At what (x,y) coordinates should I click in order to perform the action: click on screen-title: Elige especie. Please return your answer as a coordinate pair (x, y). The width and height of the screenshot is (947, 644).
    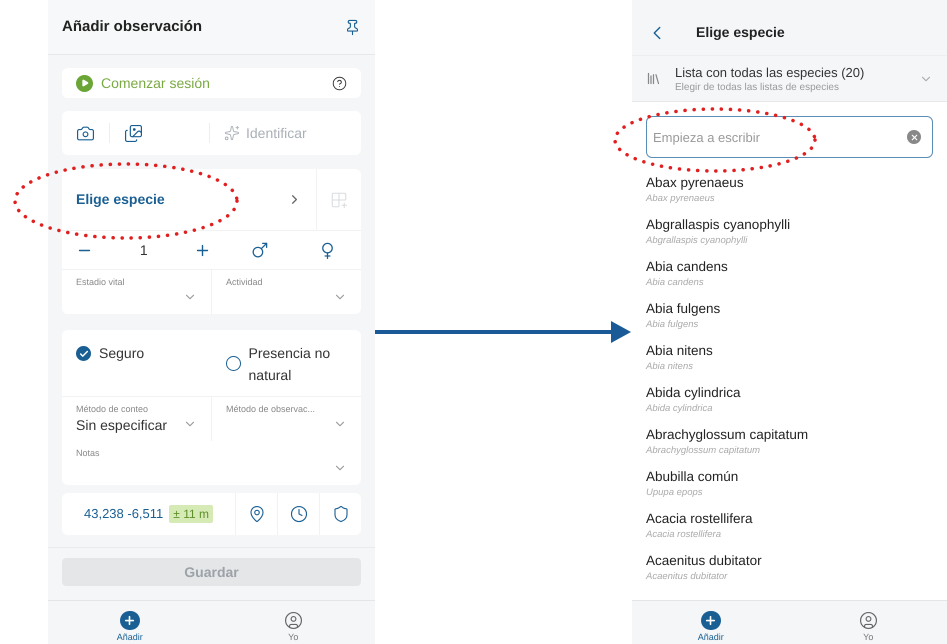
    Looking at the image, I should click on (740, 32).